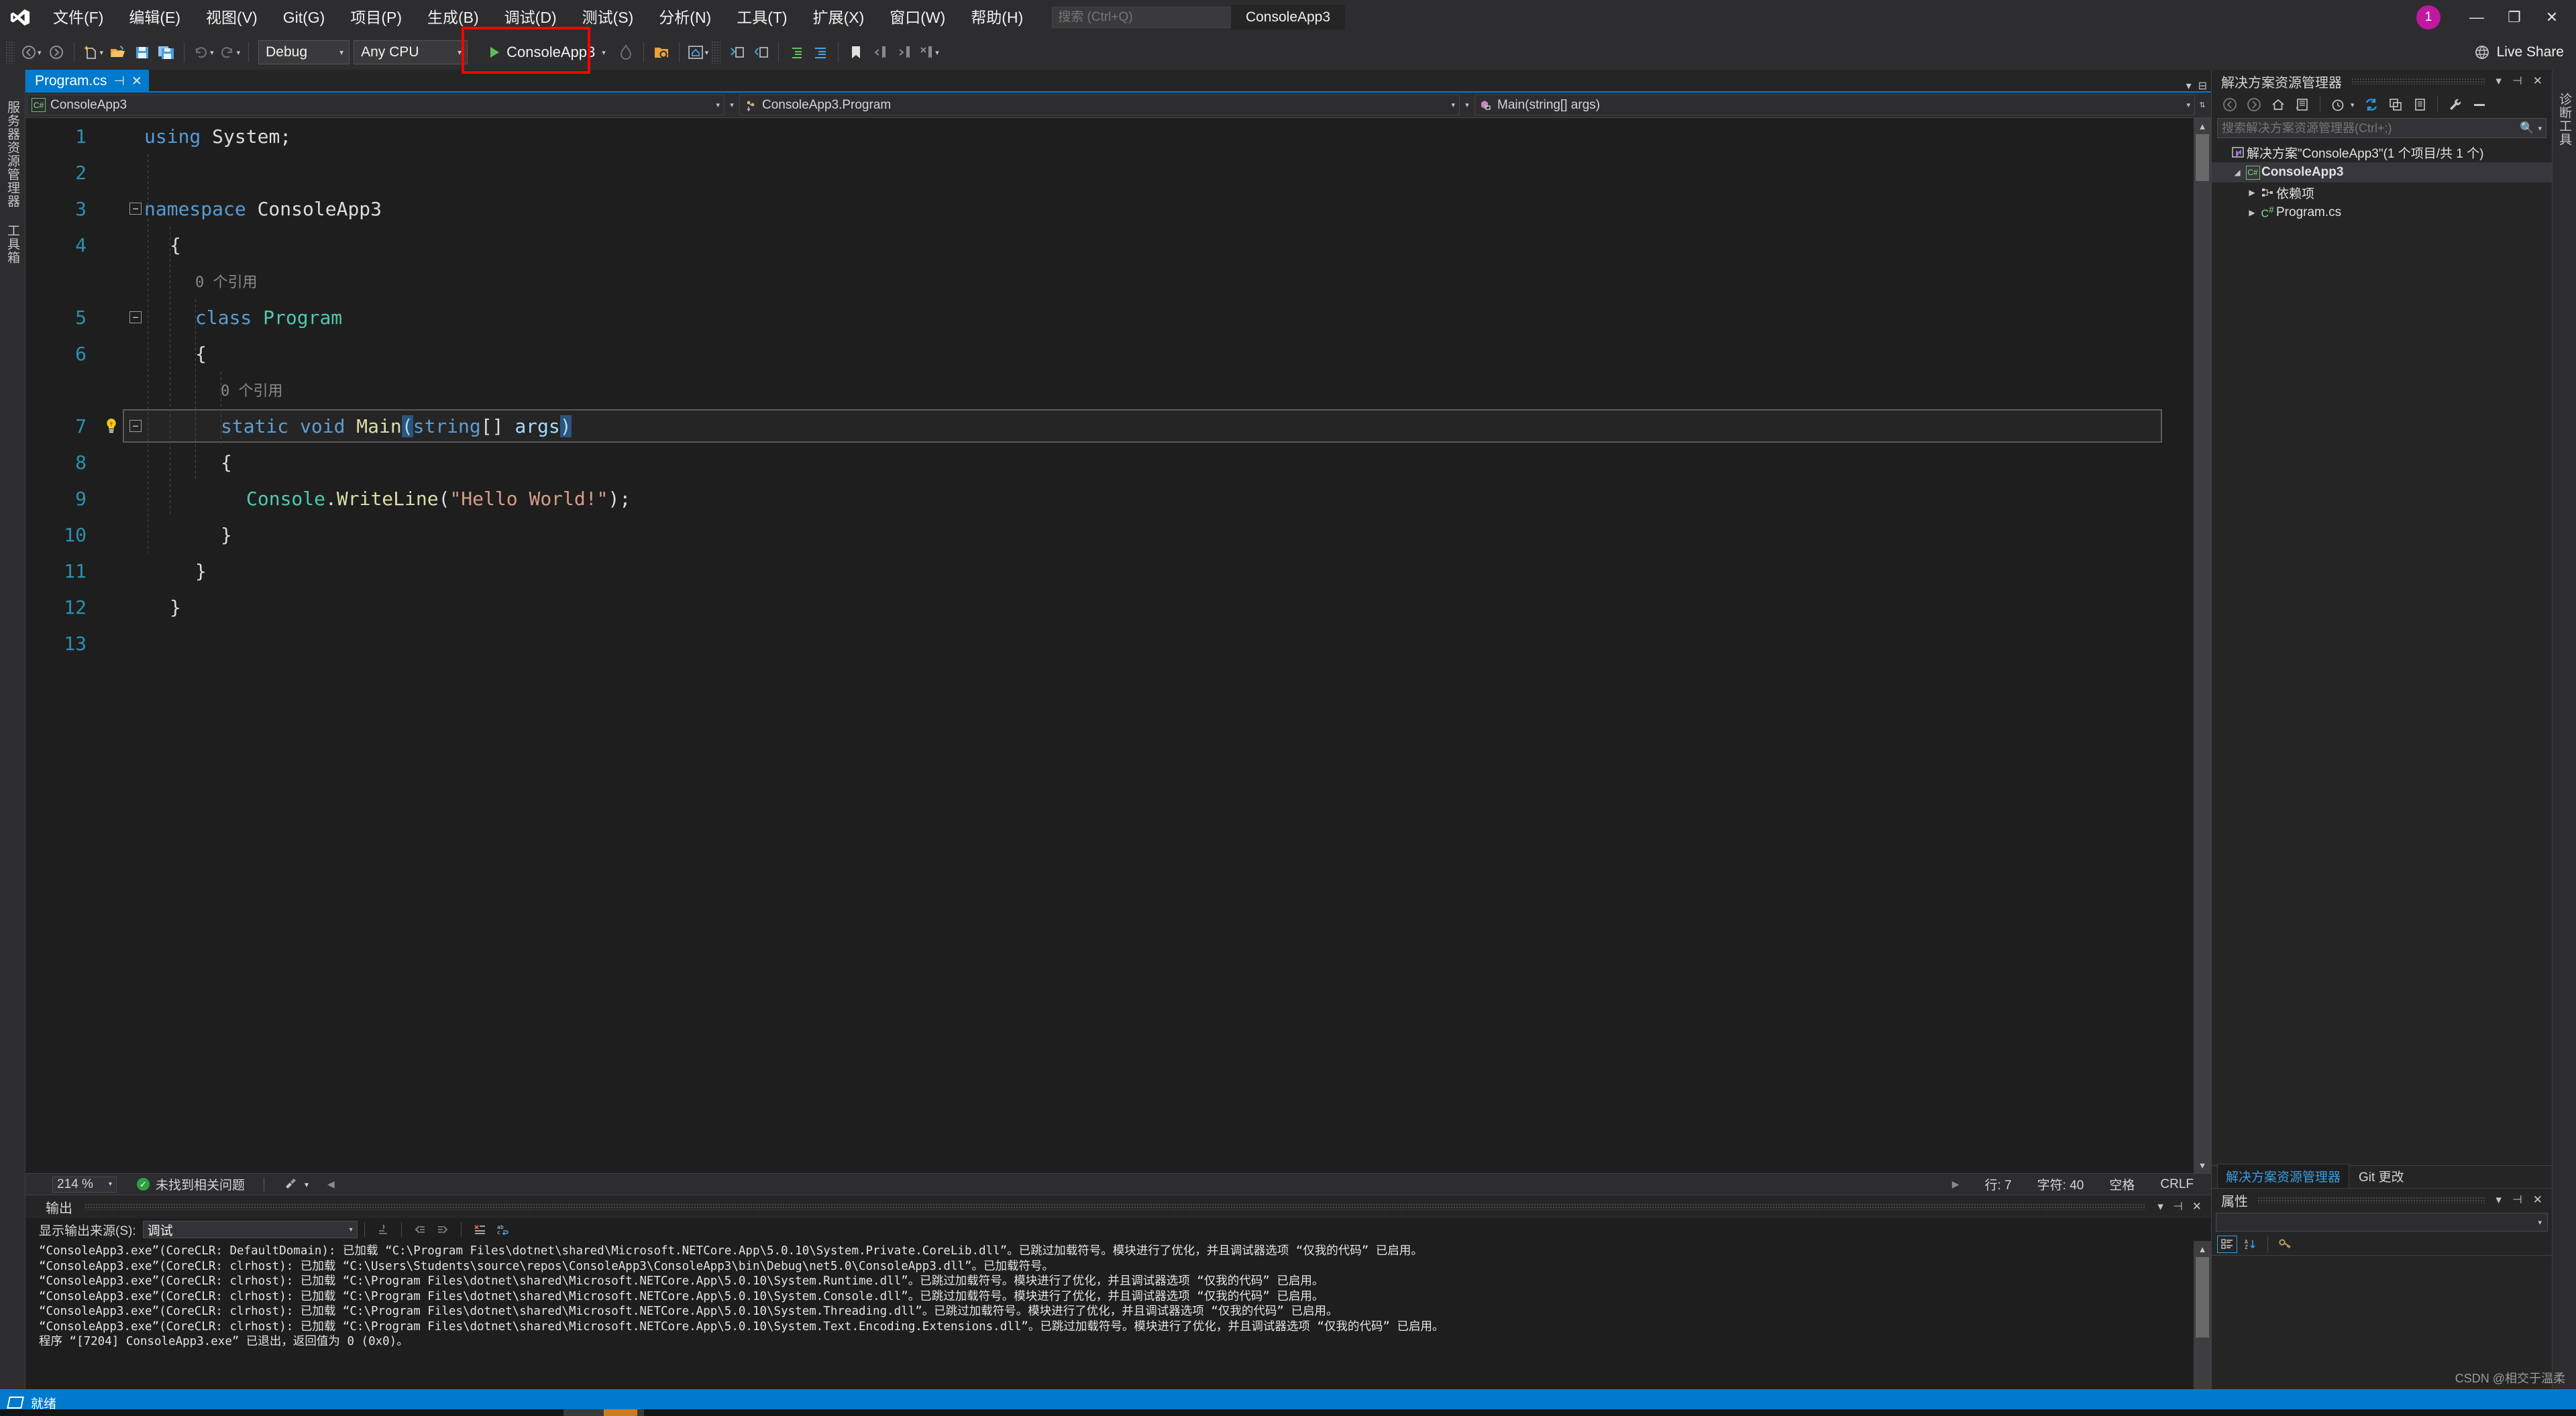 Image resolution: width=2576 pixels, height=1416 pixels. Describe the element at coordinates (2382, 193) in the screenshot. I see `tree-item-dependencies: ▶ 依赖项` at that location.